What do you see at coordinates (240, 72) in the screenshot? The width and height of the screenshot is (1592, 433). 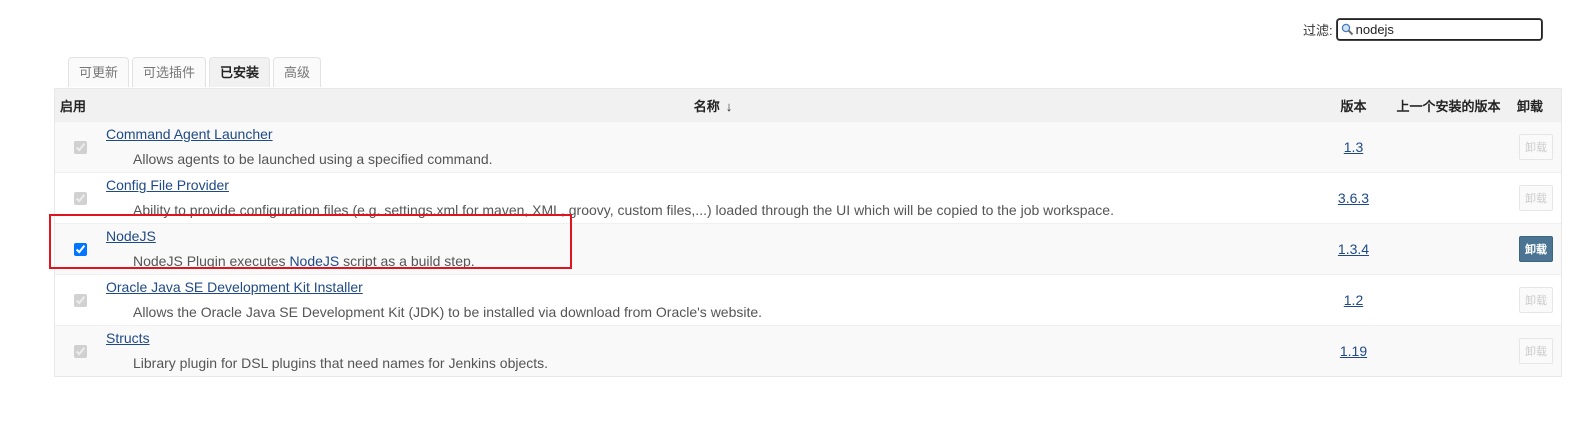 I see `tab-installed: 已安装` at bounding box center [240, 72].